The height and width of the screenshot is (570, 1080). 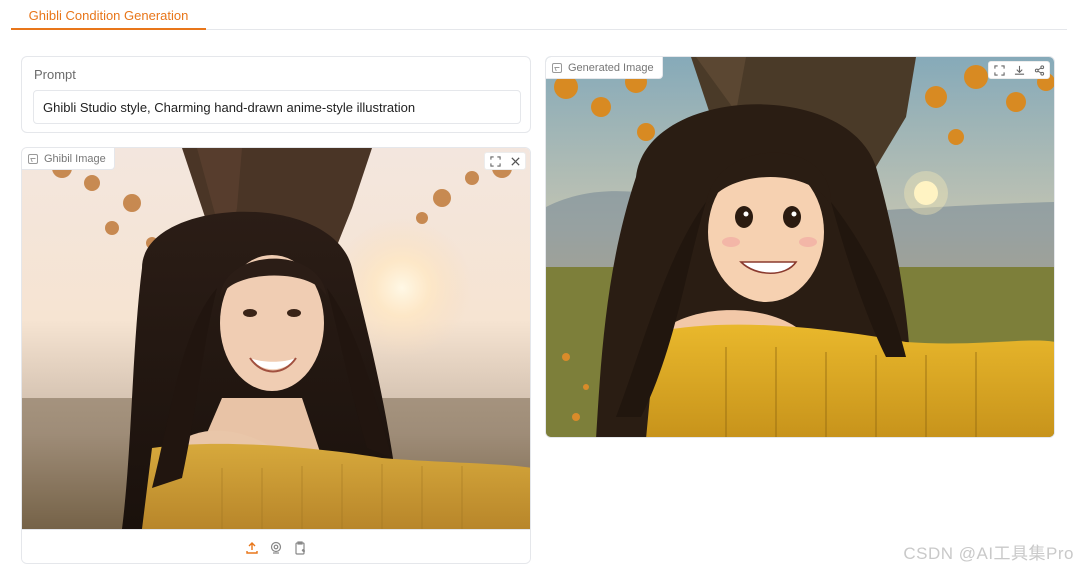 I want to click on prompt-block: Prompt, so click(x=276, y=94).